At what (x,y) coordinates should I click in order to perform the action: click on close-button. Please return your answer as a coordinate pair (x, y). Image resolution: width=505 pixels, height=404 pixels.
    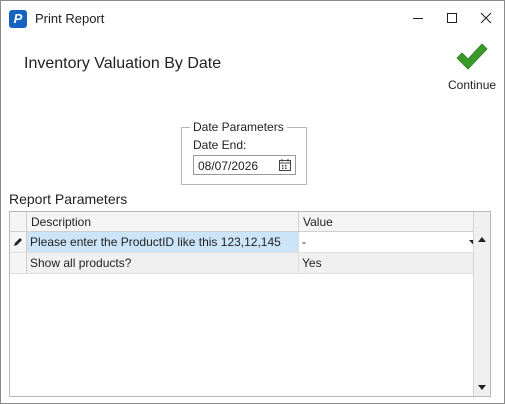
    Looking at the image, I should click on (486, 18).